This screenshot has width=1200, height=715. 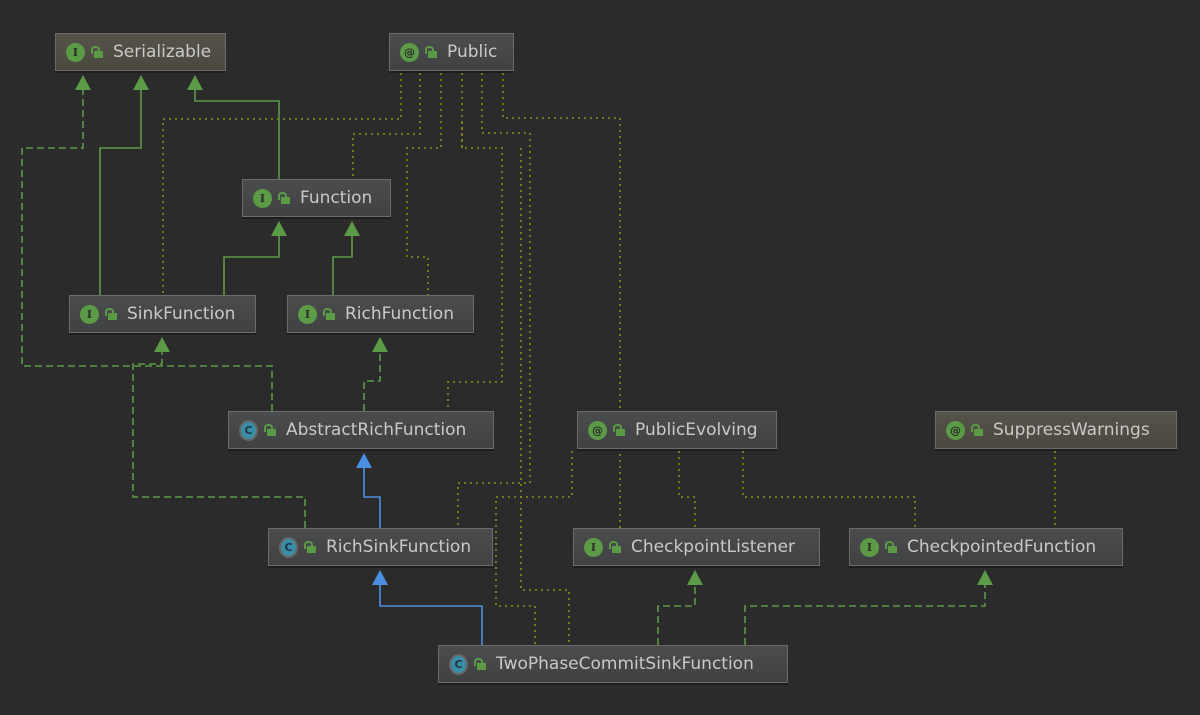 I want to click on edge-richsink-abstractrich, so click(x=372, y=497).